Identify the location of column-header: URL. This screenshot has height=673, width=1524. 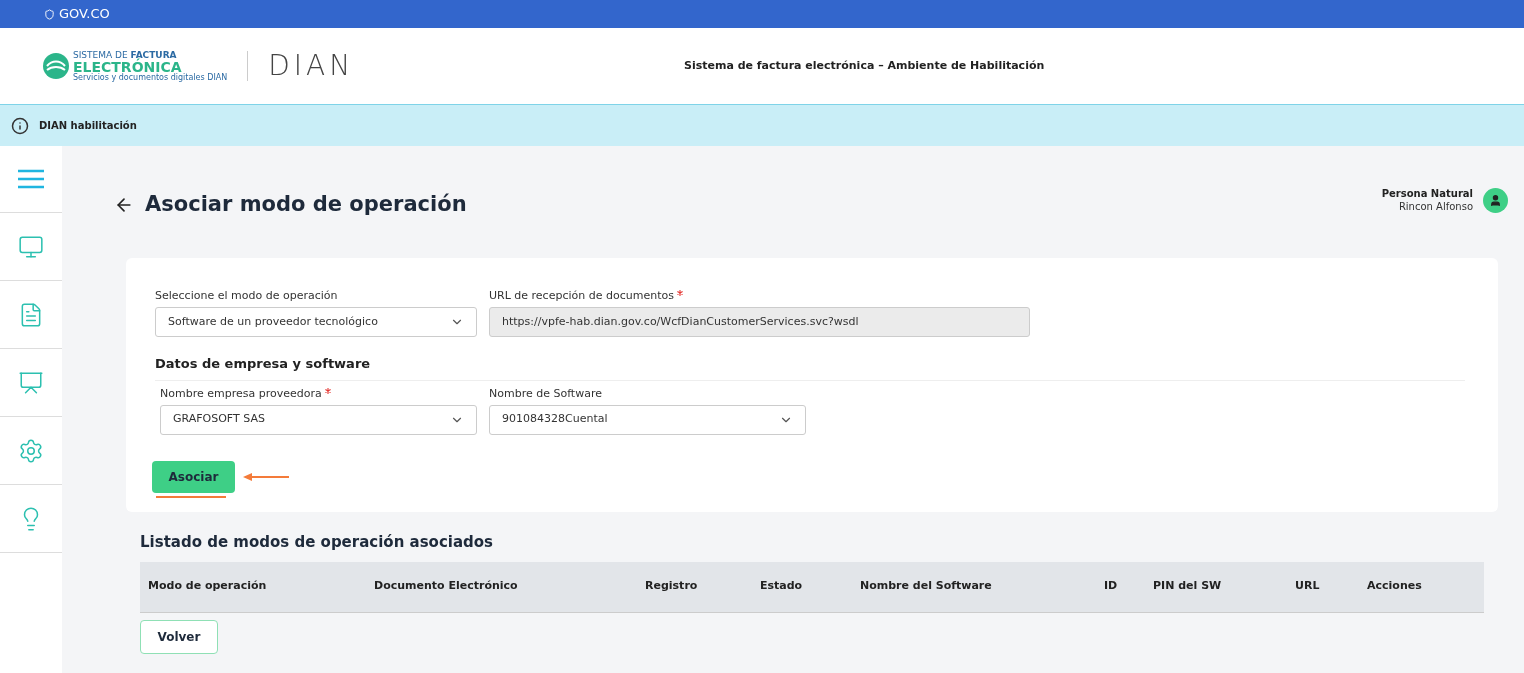
(1308, 586).